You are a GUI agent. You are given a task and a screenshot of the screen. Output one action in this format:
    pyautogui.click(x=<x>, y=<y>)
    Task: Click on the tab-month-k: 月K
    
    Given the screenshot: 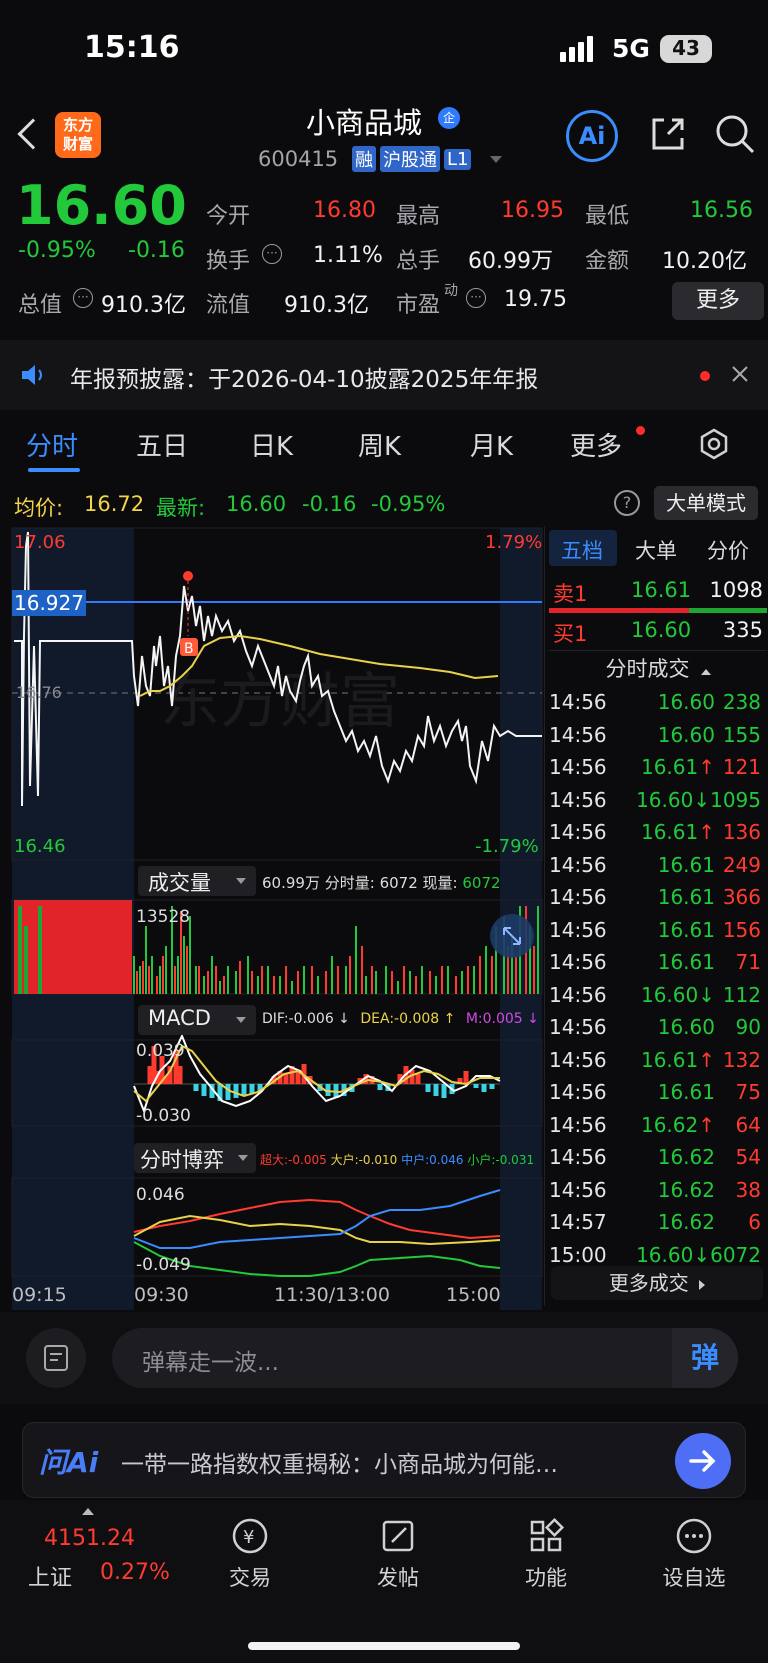 What is the action you would take?
    pyautogui.click(x=491, y=444)
    